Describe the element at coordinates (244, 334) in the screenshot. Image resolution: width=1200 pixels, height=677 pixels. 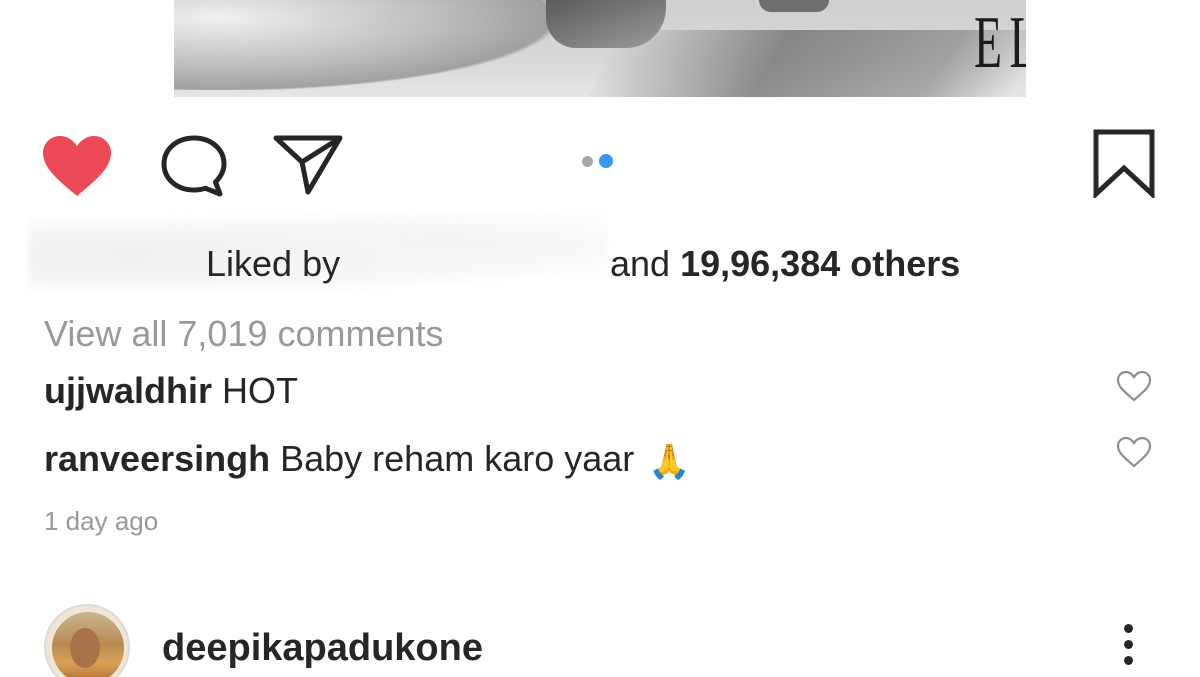
I see `view-all-comments-link: View all 7,019 comments` at that location.